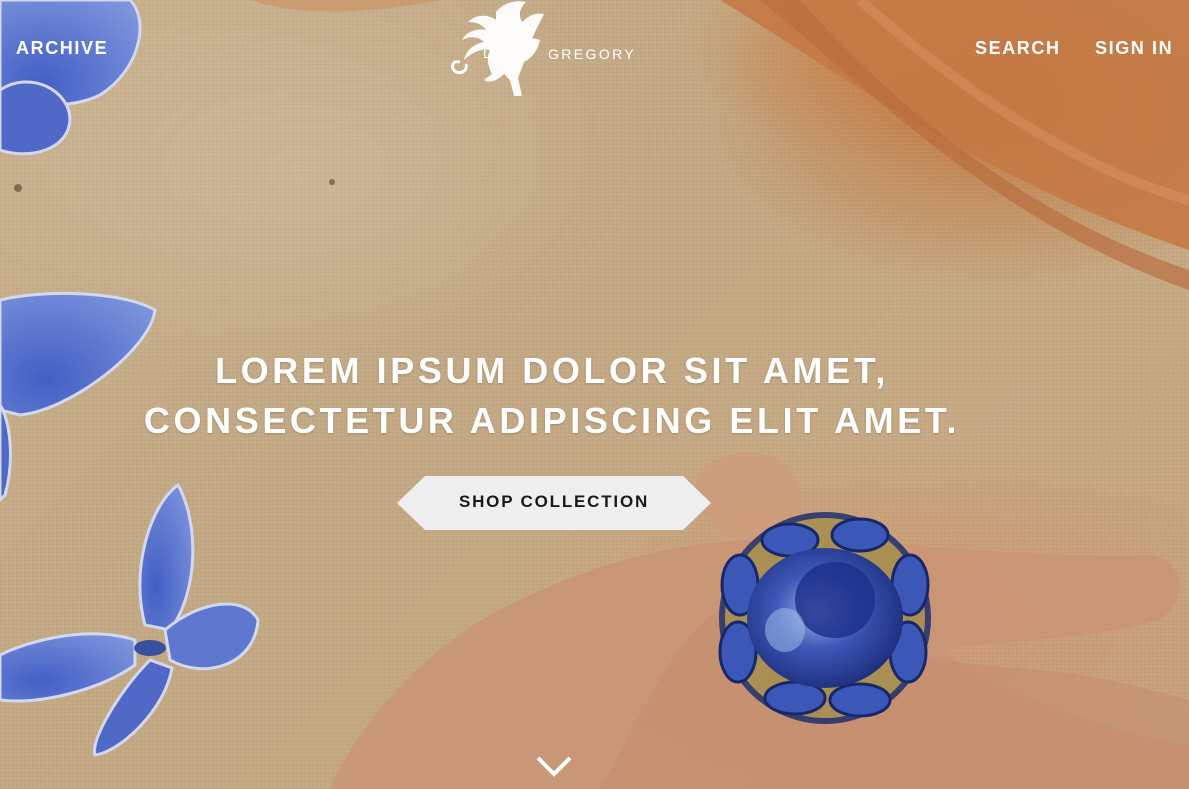  Describe the element at coordinates (552, 370) in the screenshot. I see `hero-headline-line1: LOREM IPSUM DOLOR SIT AMET,` at that location.